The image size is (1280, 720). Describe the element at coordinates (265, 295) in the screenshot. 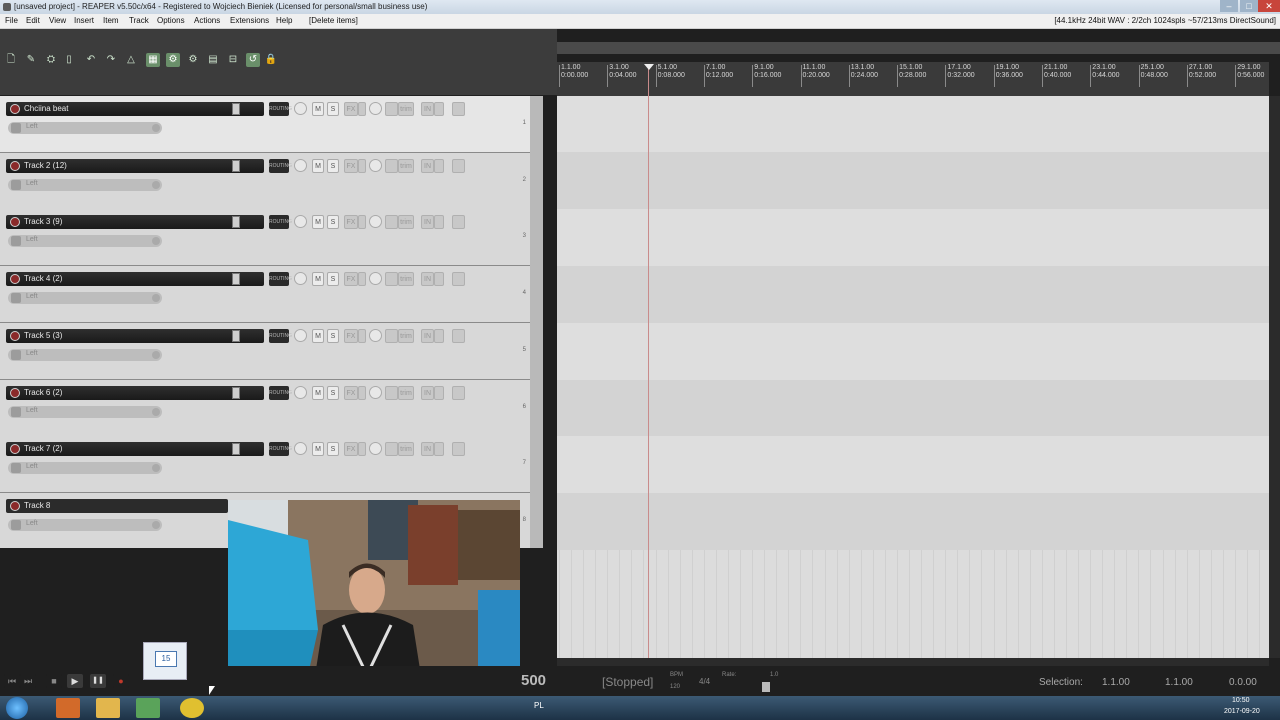

I see `track-4: Track 4 (2) Left ROUTING M S FX trim IN 4` at that location.